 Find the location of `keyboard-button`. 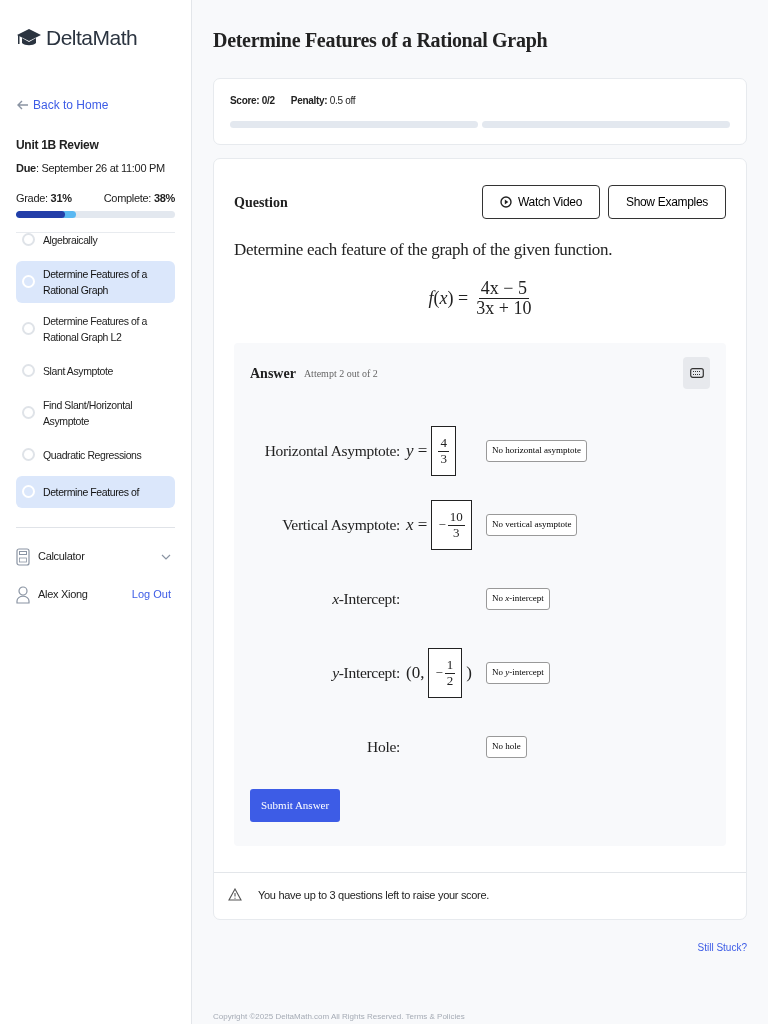

keyboard-button is located at coordinates (696, 373).